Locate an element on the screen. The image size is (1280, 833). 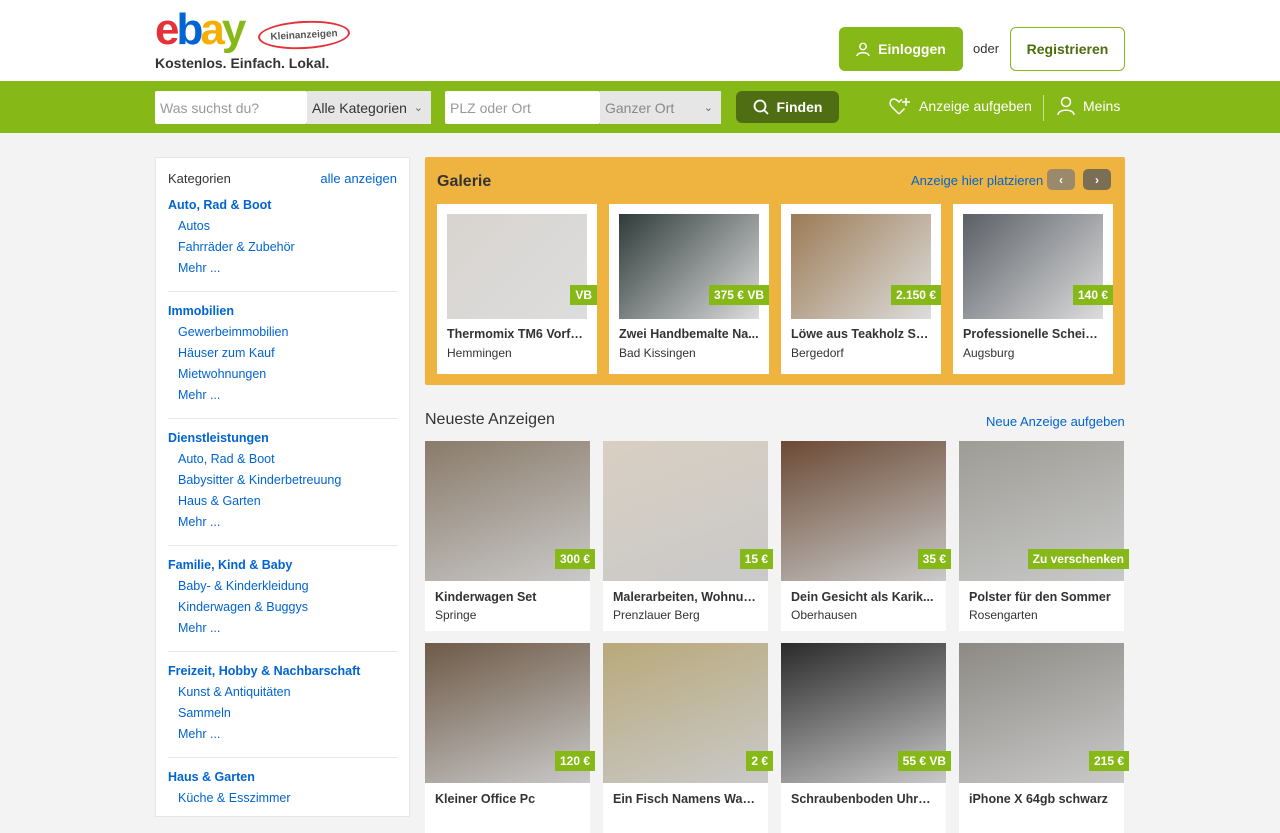
price-badge: 140 € is located at coordinates (1092, 295).